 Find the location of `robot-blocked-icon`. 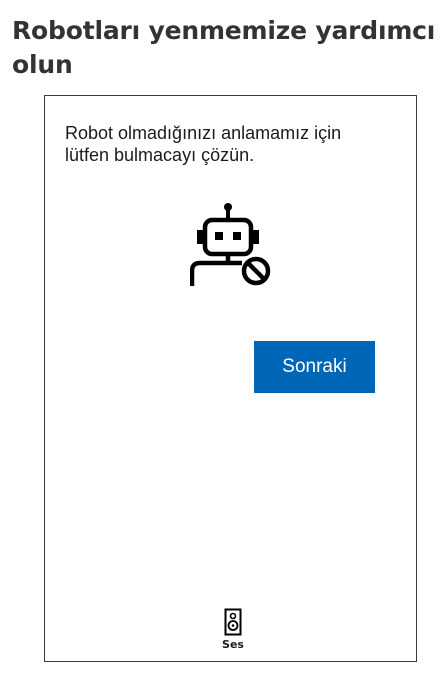

robot-blocked-icon is located at coordinates (230, 244).